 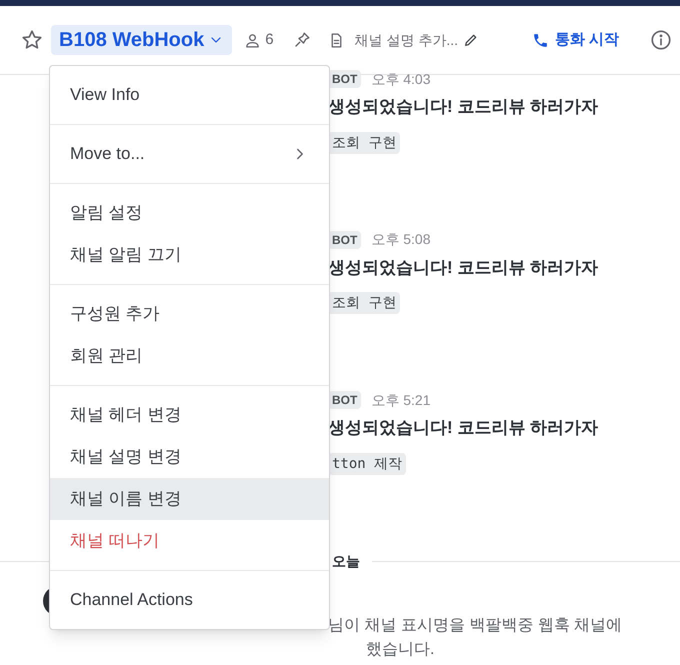 I want to click on date-divider: 오늘, so click(x=346, y=561).